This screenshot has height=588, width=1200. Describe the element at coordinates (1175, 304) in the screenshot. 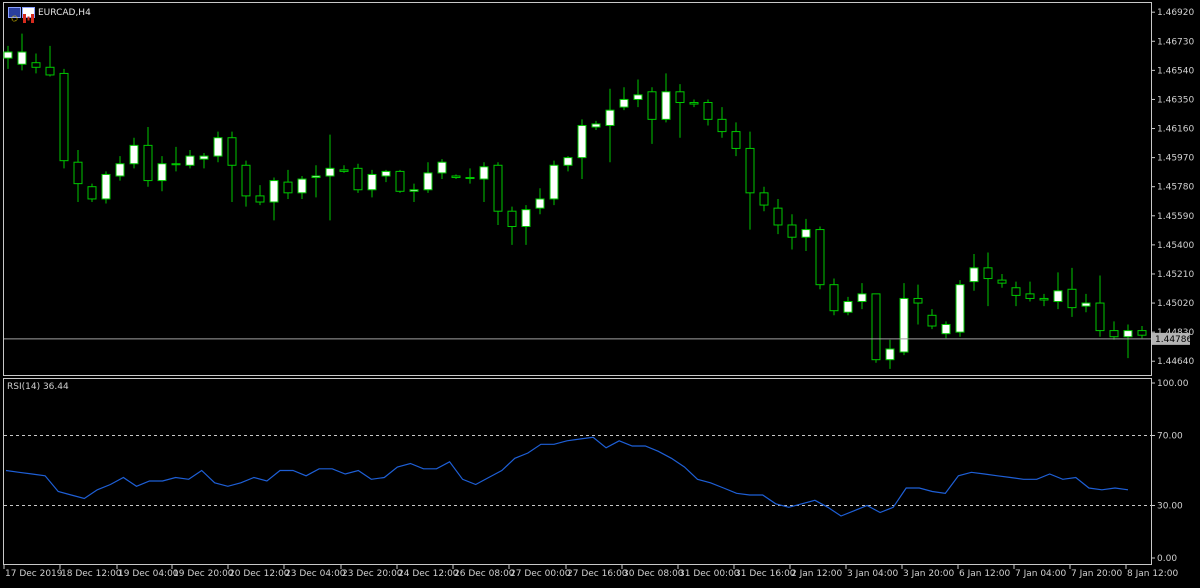

I see `price-tick-label: 1.45020` at that location.